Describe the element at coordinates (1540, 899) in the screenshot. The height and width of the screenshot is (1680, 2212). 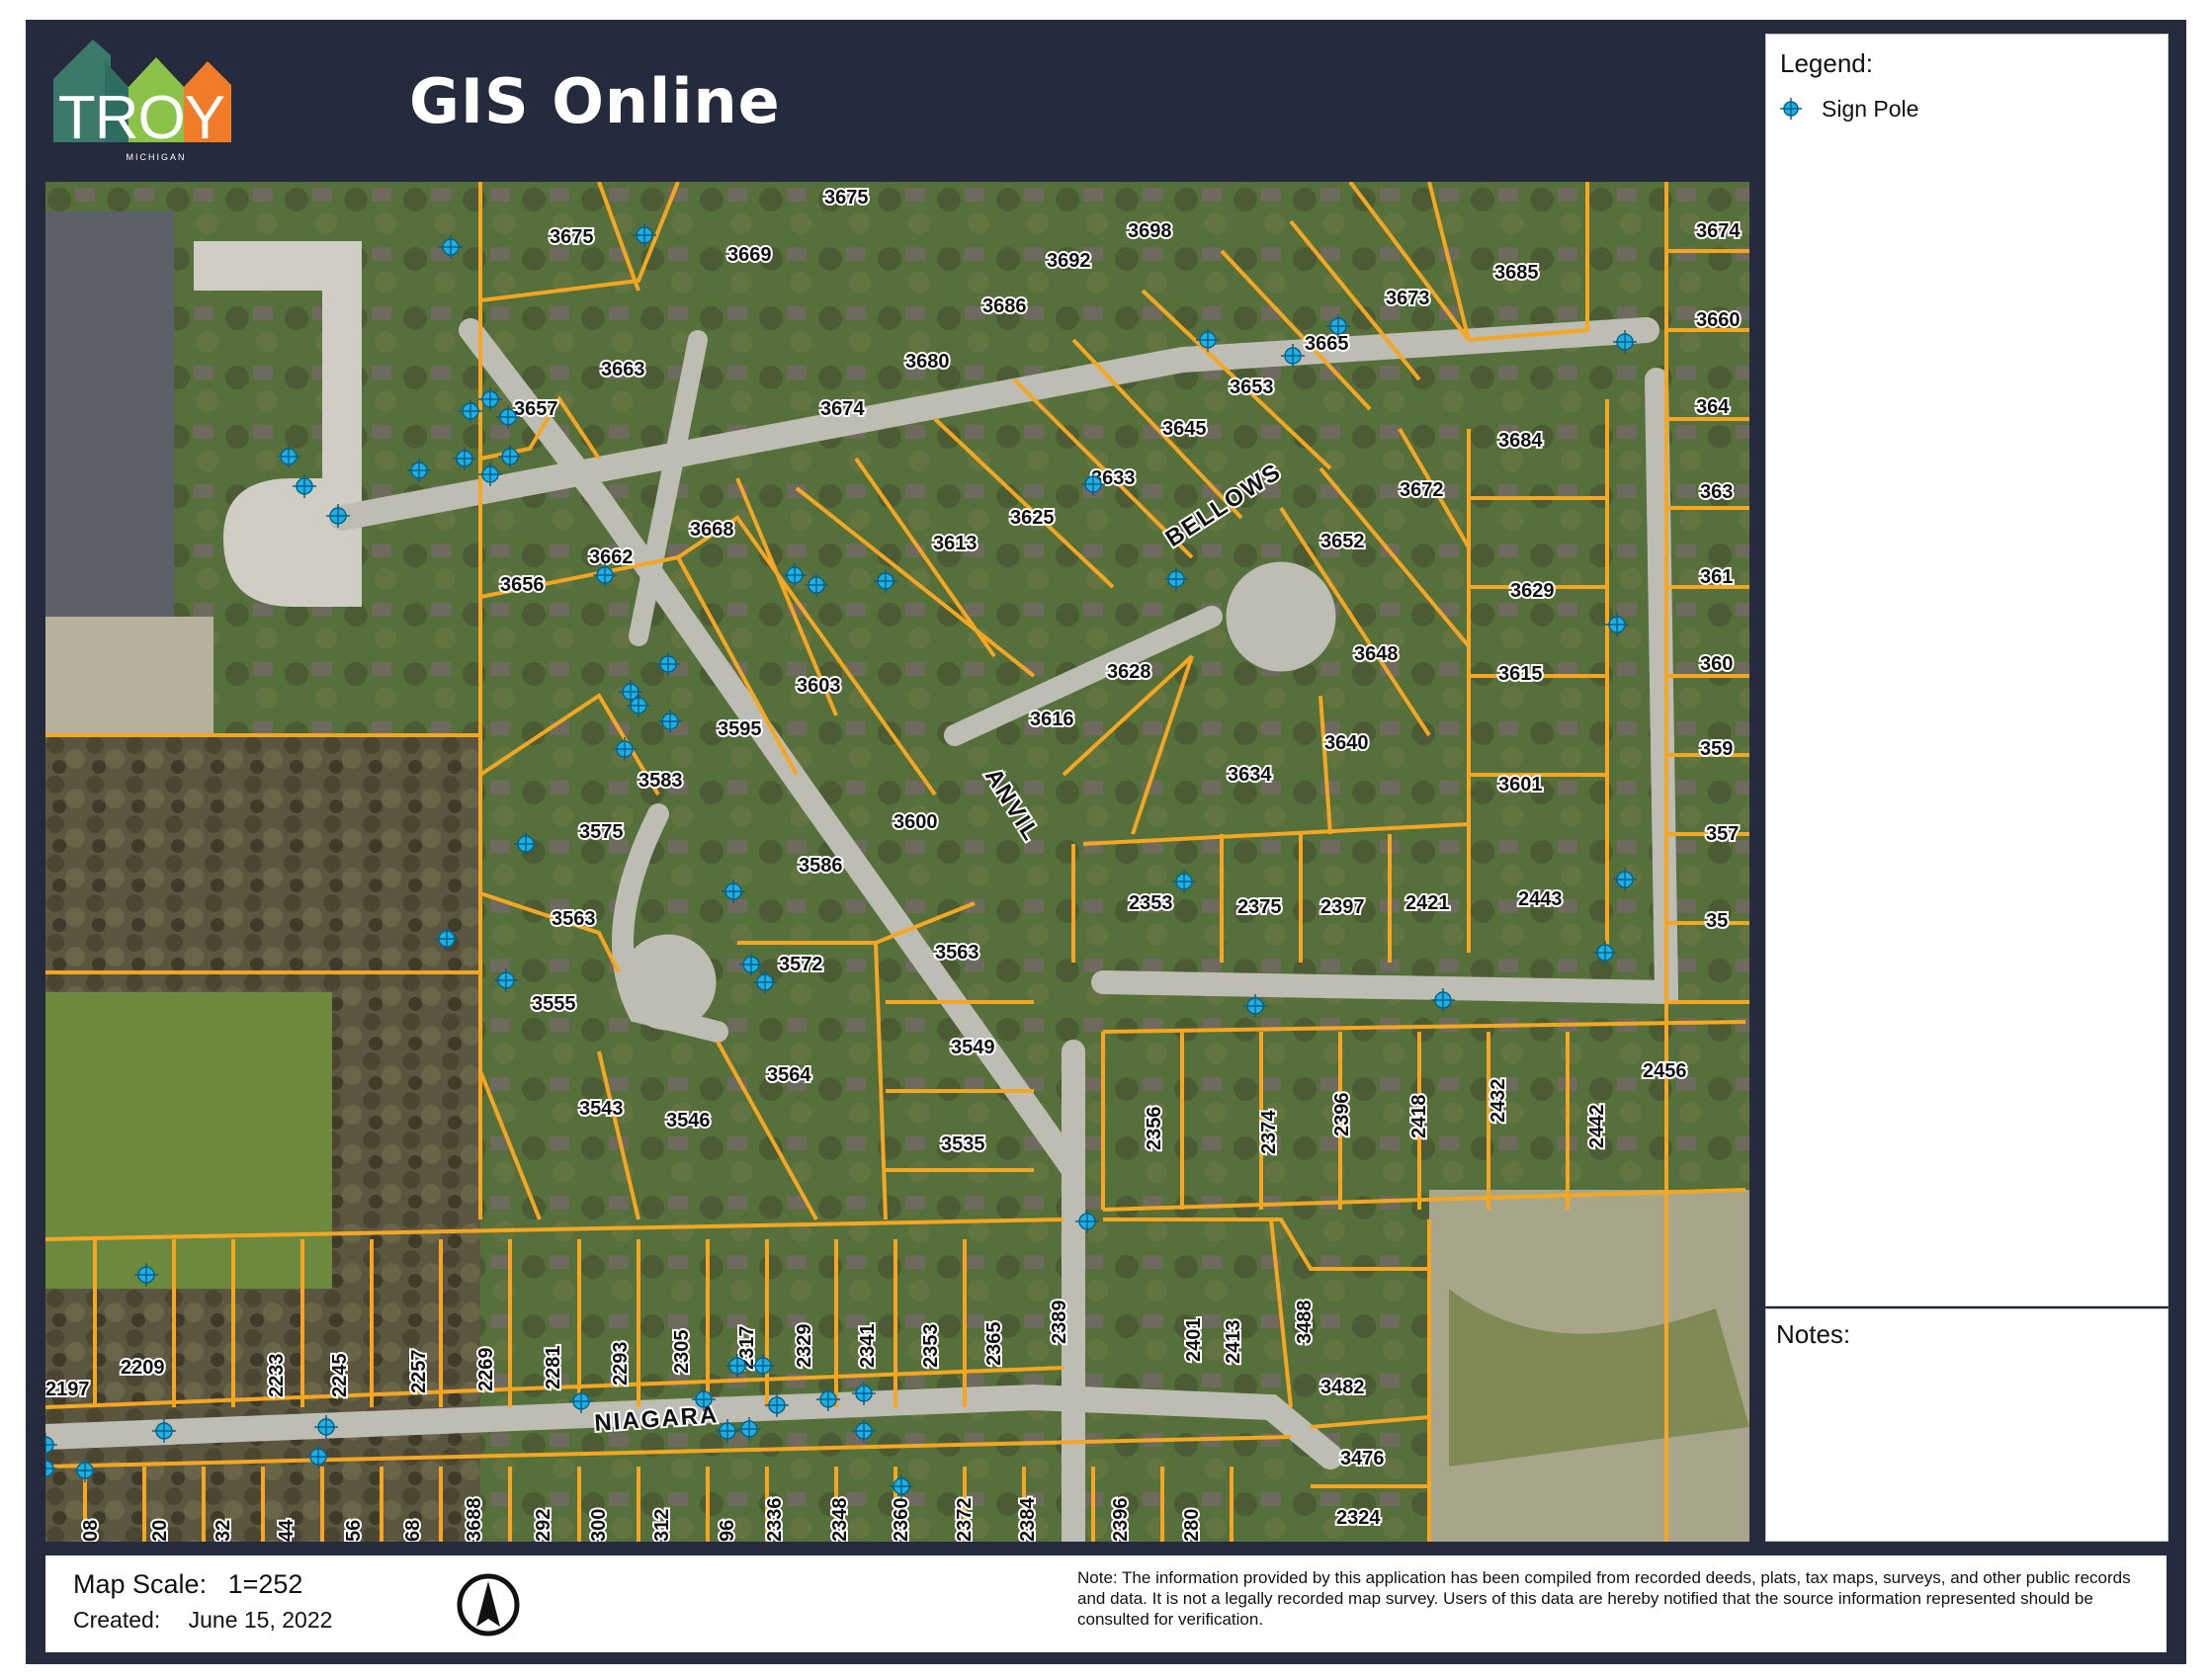
I see `parcel-label: 2443` at that location.